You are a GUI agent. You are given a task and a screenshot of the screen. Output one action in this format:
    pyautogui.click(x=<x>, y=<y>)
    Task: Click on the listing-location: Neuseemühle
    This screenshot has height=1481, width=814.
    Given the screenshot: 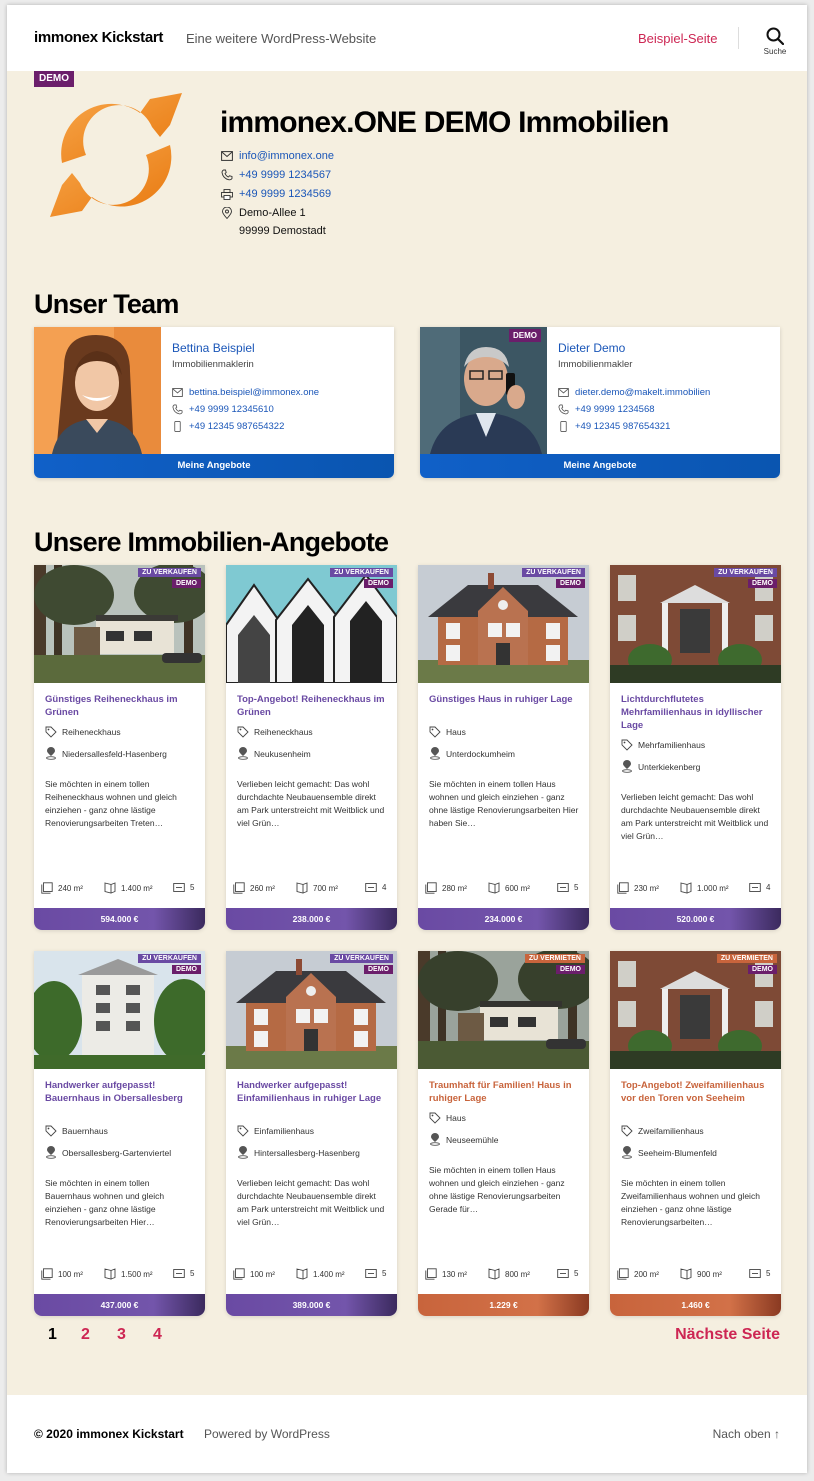 What is the action you would take?
    pyautogui.click(x=463, y=1139)
    